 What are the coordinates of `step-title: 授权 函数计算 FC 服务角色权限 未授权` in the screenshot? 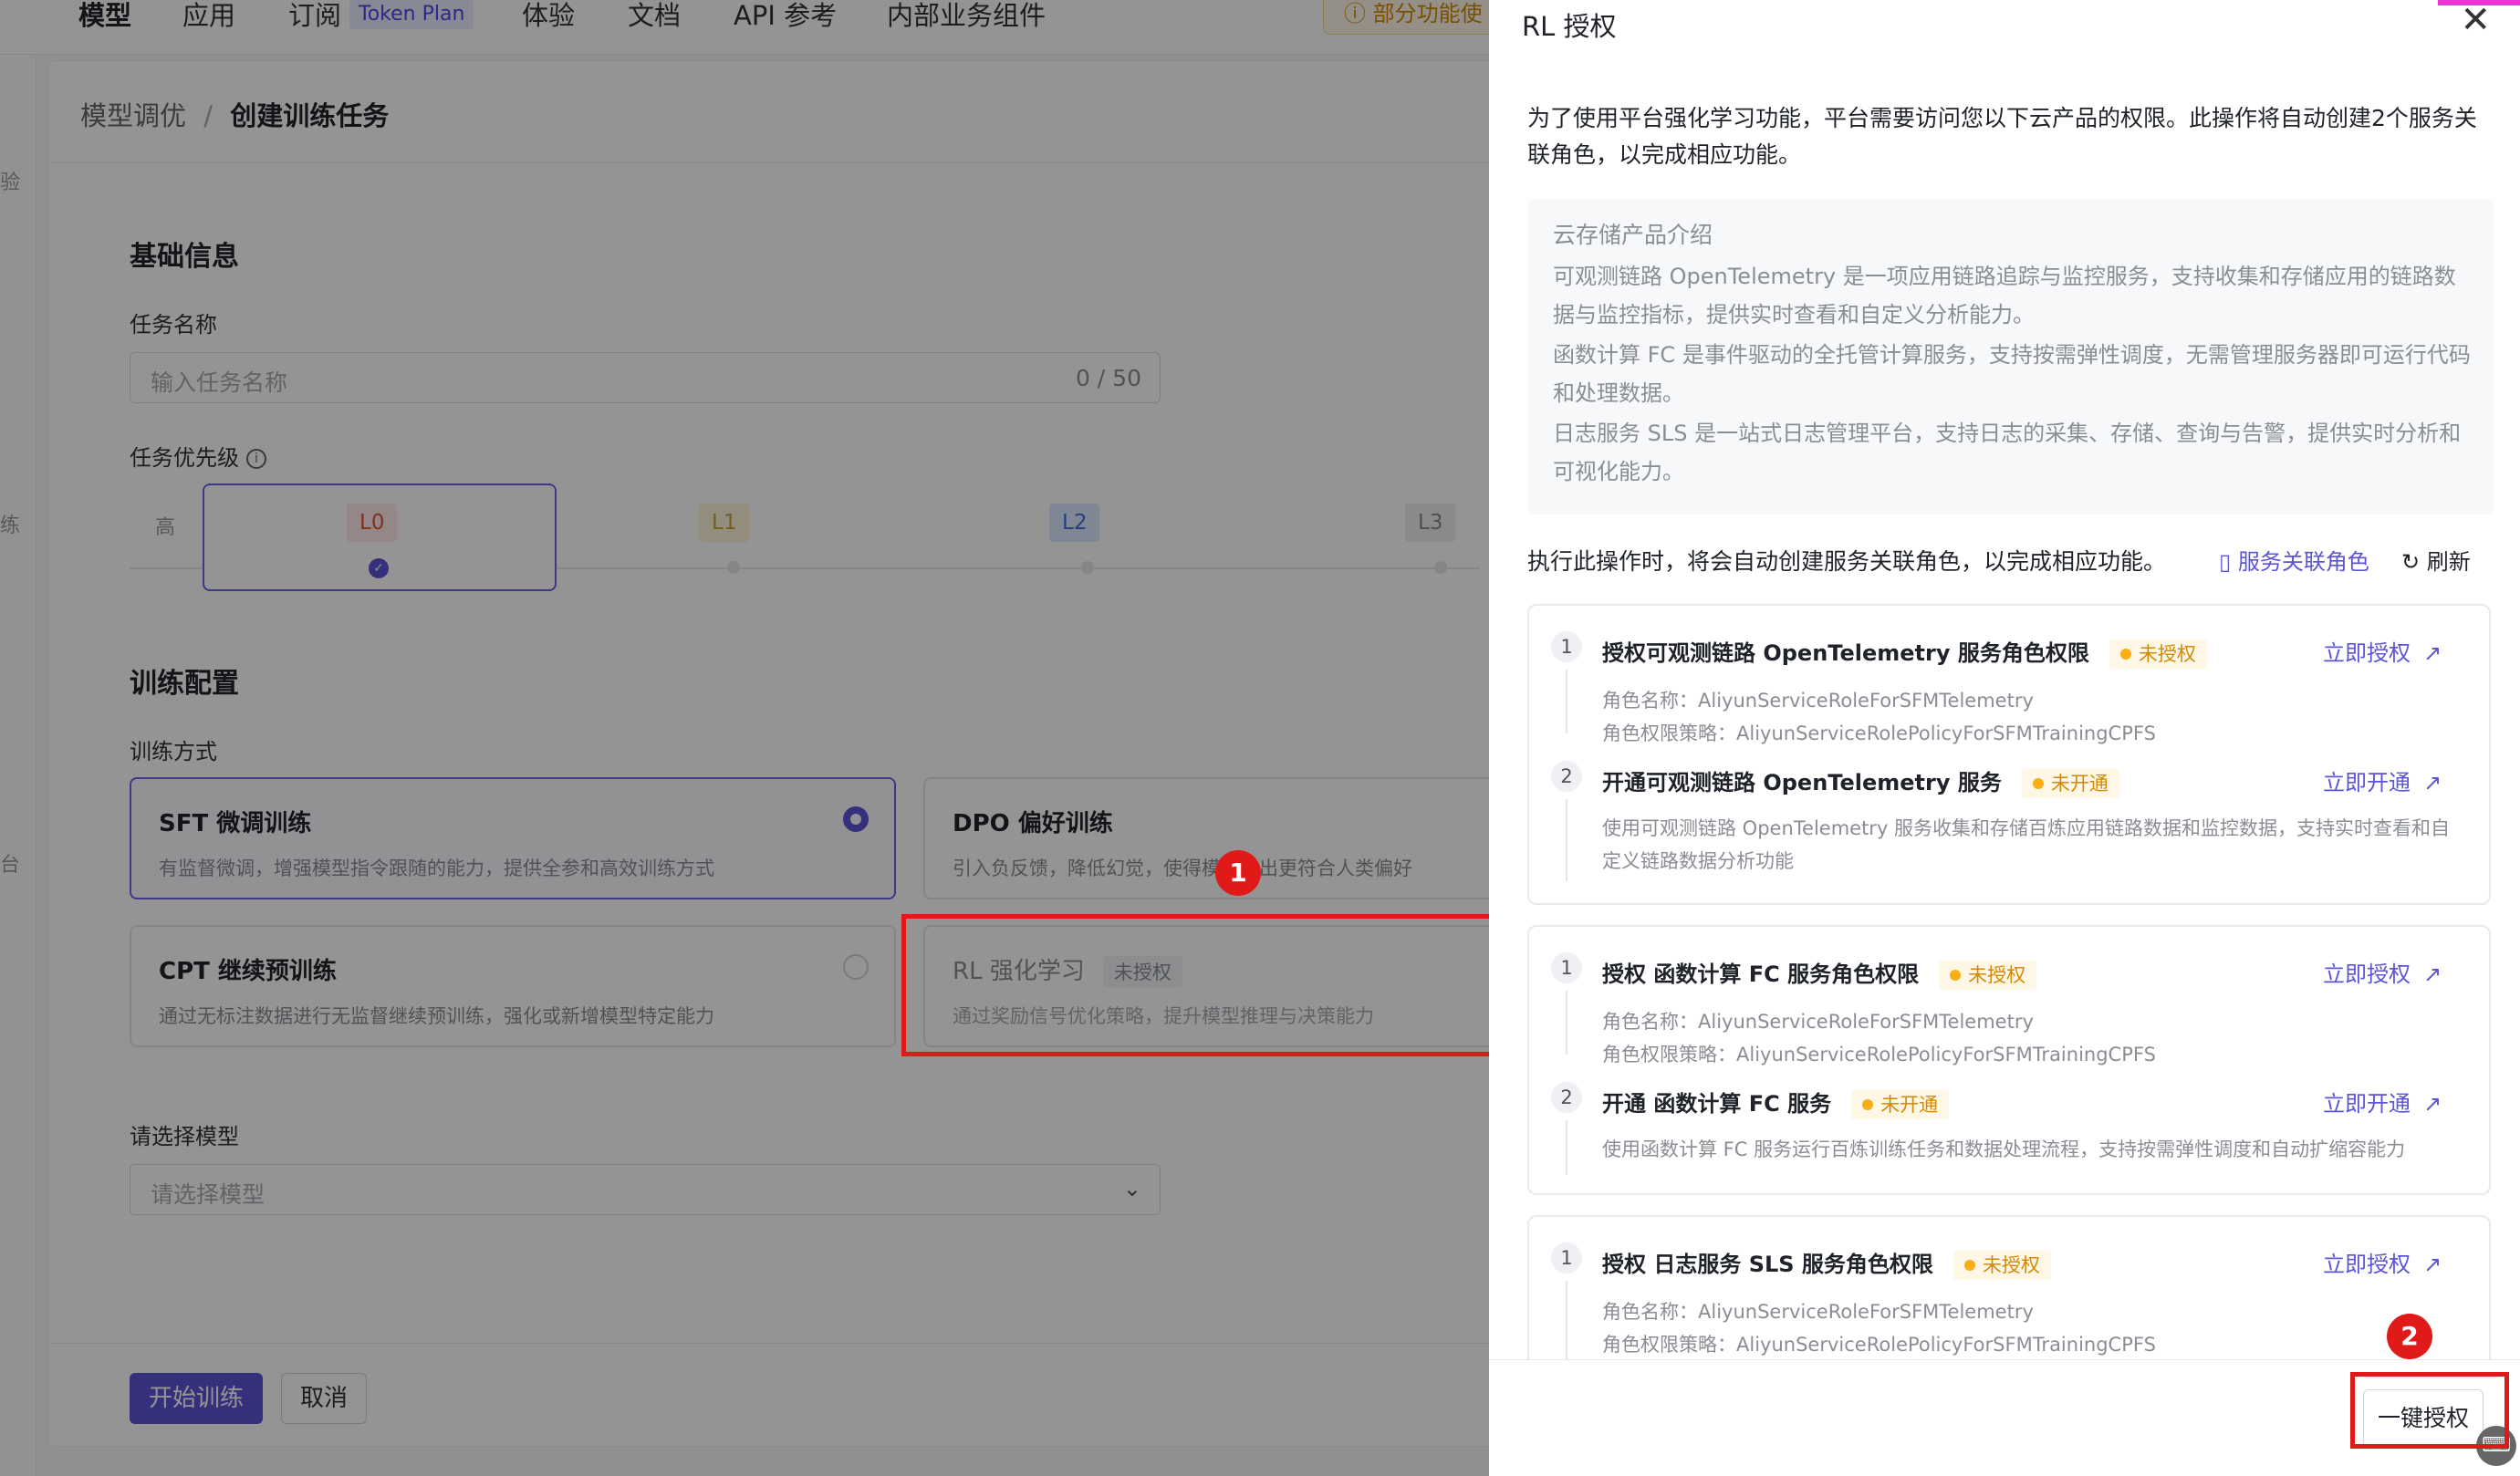 It's located at (1820, 973).